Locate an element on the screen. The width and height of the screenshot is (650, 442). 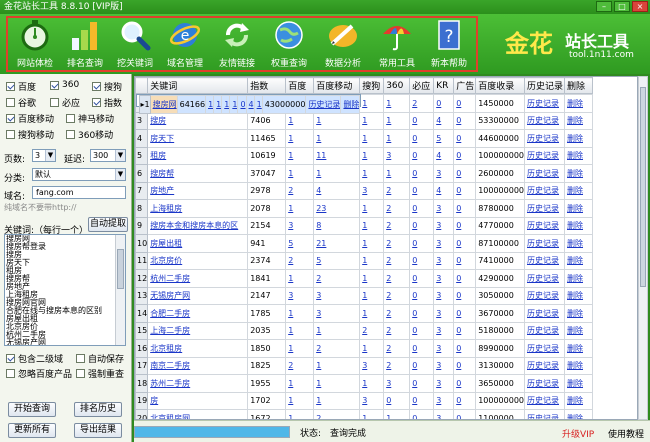
keywords-scrollbar is located at coordinates (120, 290).